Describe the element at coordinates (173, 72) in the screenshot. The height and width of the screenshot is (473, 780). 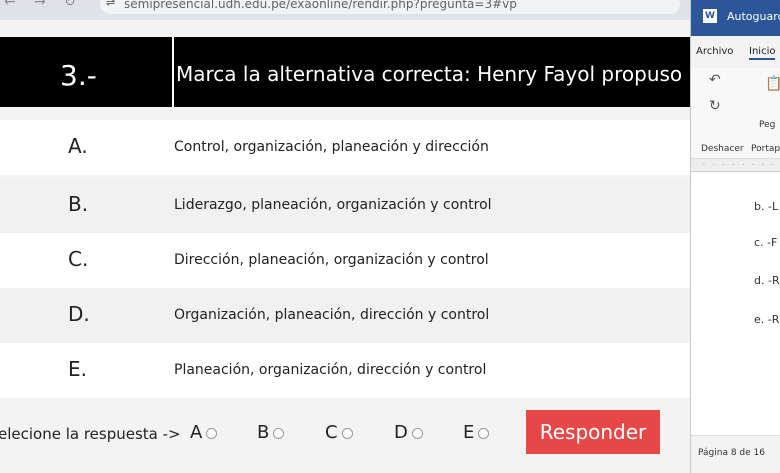
I see `header-divider` at that location.